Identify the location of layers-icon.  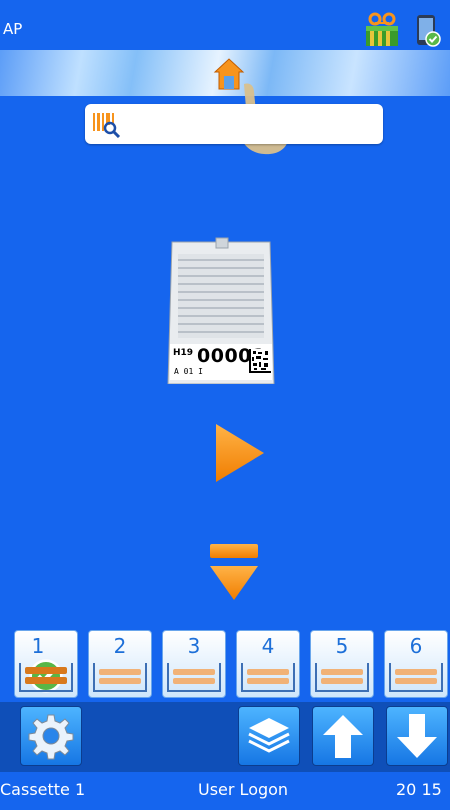
(269, 735).